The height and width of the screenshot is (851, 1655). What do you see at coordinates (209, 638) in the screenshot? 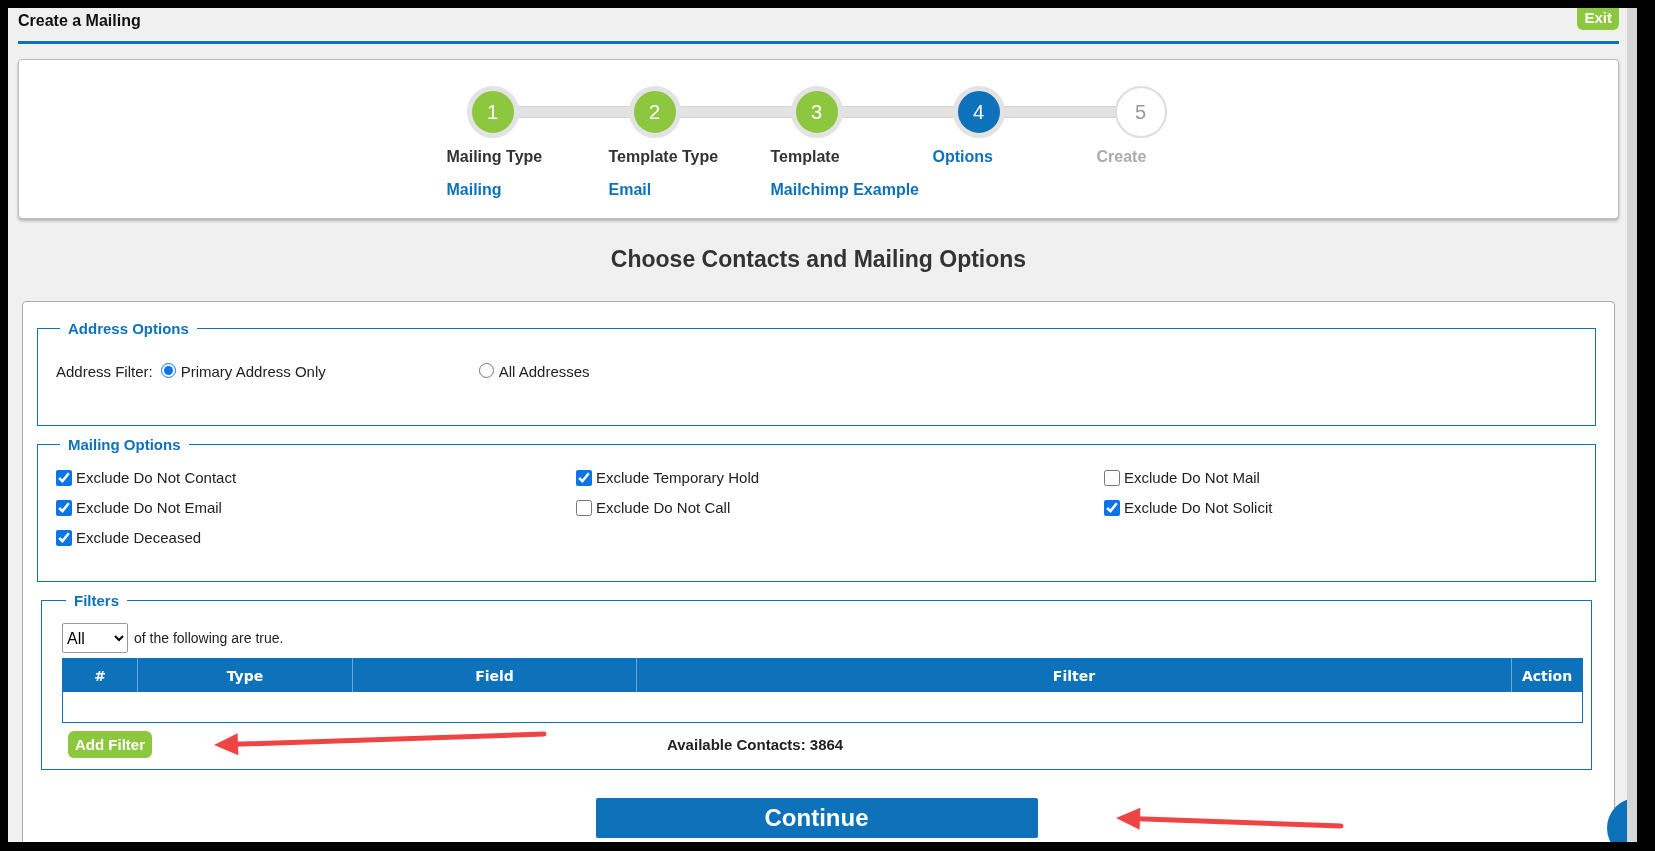
I see `match-text: of the following are true.` at bounding box center [209, 638].